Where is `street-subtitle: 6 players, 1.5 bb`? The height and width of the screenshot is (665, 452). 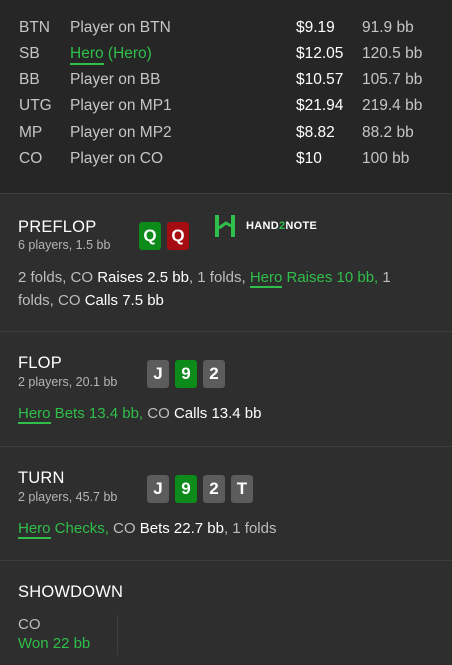 street-subtitle: 6 players, 1.5 bb is located at coordinates (64, 245).